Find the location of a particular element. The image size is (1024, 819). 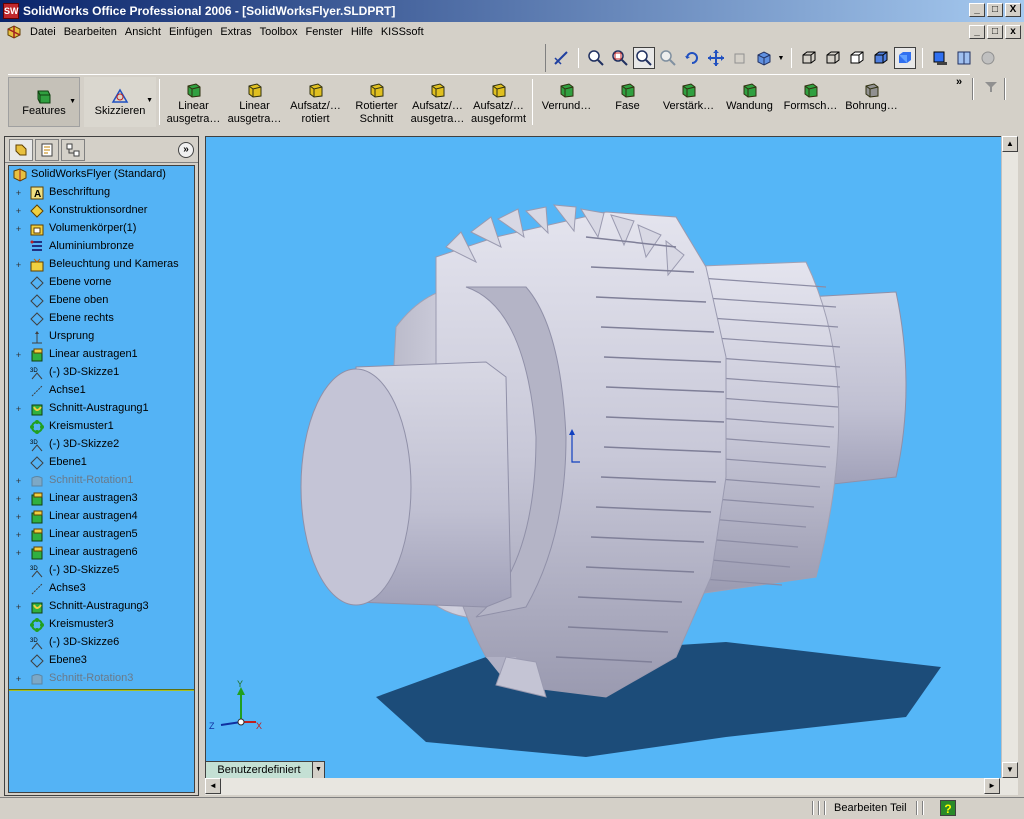

tree-item: 3D (-) 3D-Skizze1 is located at coordinates (101, 373).